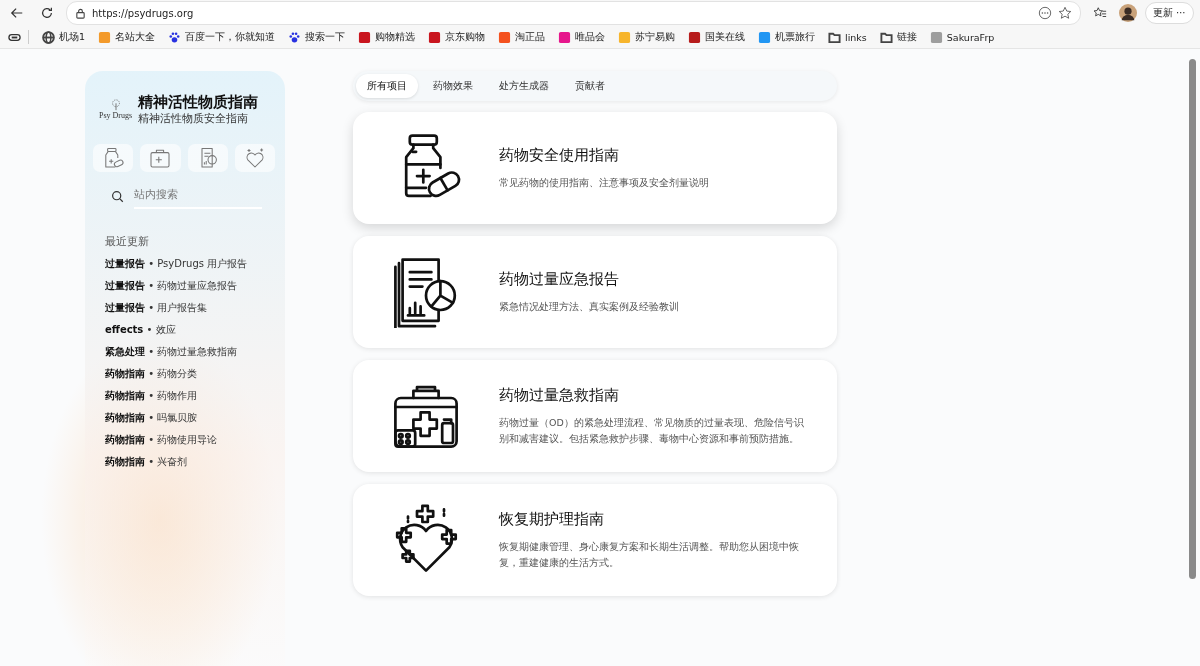  What do you see at coordinates (559, 279) in the screenshot?
I see `card-title: 药物过量应急报告` at bounding box center [559, 279].